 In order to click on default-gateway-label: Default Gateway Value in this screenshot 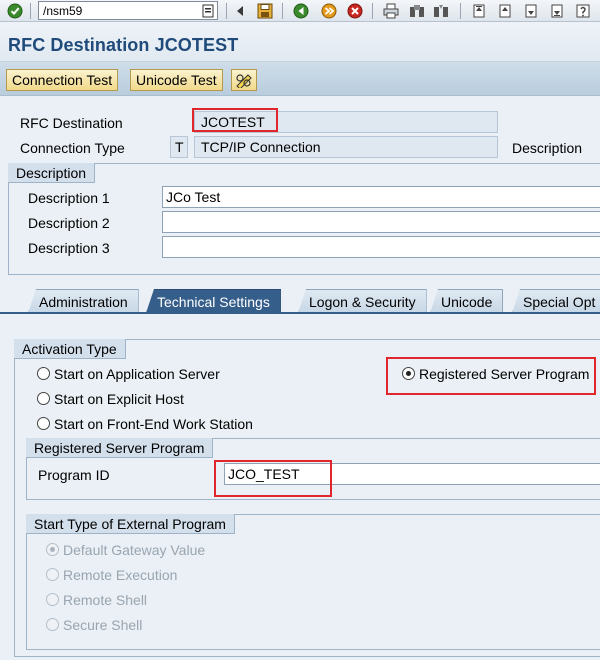, I will do `click(134, 550)`.